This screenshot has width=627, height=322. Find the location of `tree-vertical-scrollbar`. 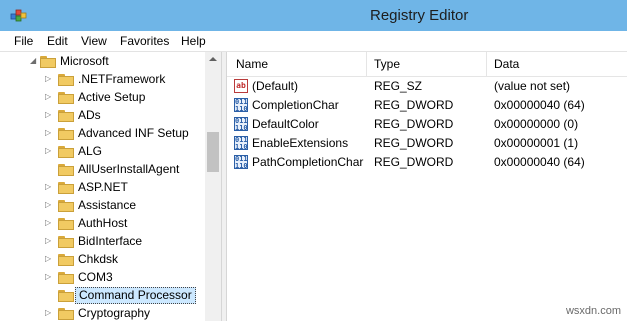

tree-vertical-scrollbar is located at coordinates (213, 186).